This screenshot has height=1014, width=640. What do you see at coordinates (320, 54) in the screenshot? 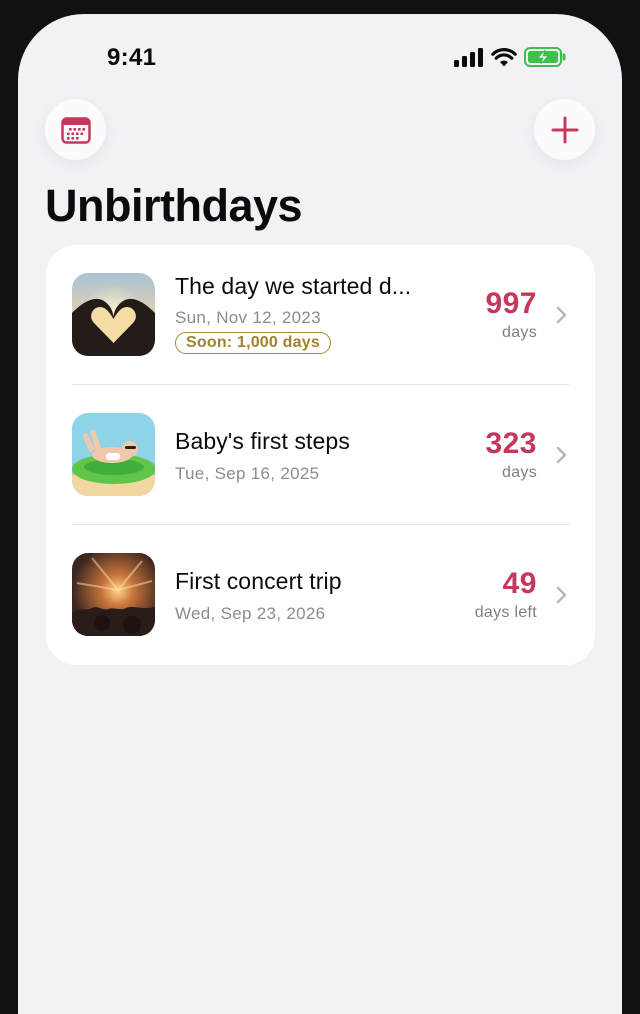
I see `status-bar: 9:41` at bounding box center [320, 54].